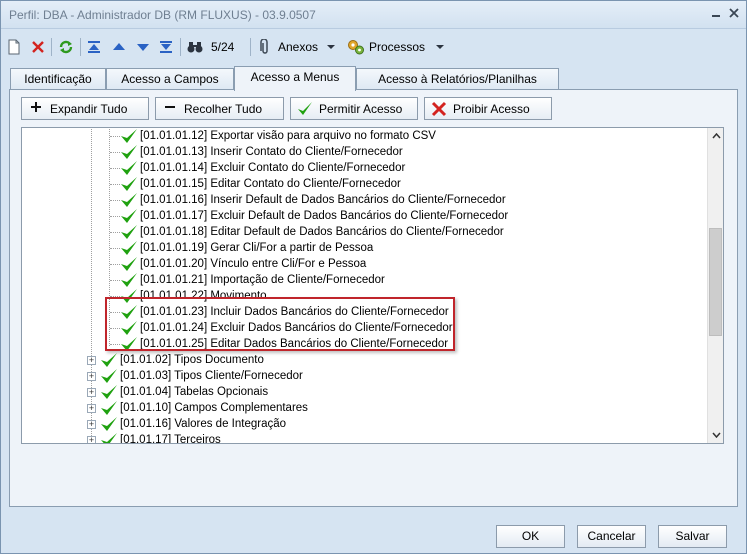 Image resolution: width=747 pixels, height=554 pixels. Describe the element at coordinates (192, 360) in the screenshot. I see `tree-item-label: [01.01.02] Tipos Documento` at that location.